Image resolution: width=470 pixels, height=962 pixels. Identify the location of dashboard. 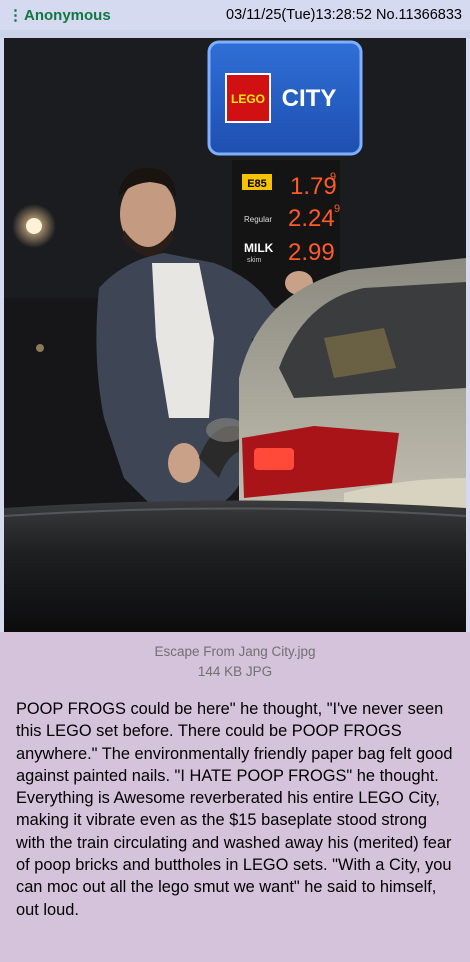
(235, 566).